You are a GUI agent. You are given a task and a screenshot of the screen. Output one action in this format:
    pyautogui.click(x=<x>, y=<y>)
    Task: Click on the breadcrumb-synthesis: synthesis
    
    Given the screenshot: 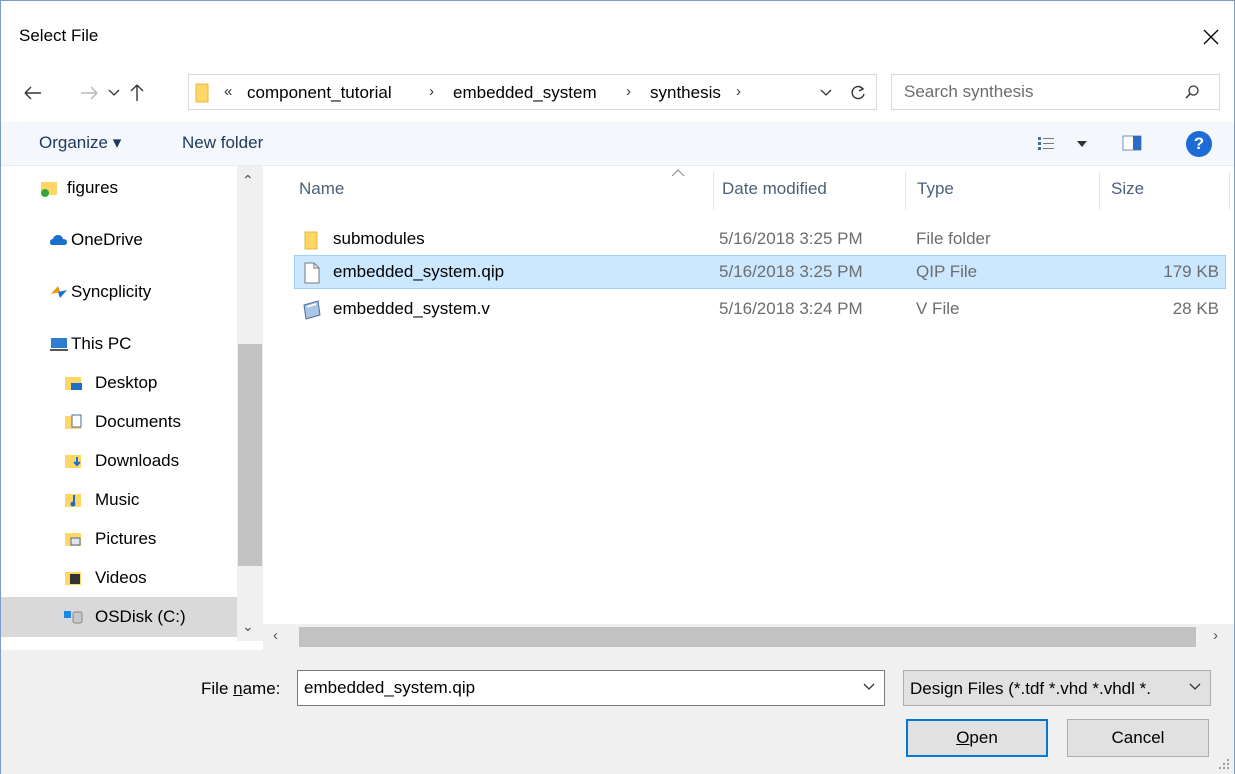 What is the action you would take?
    pyautogui.click(x=685, y=93)
    